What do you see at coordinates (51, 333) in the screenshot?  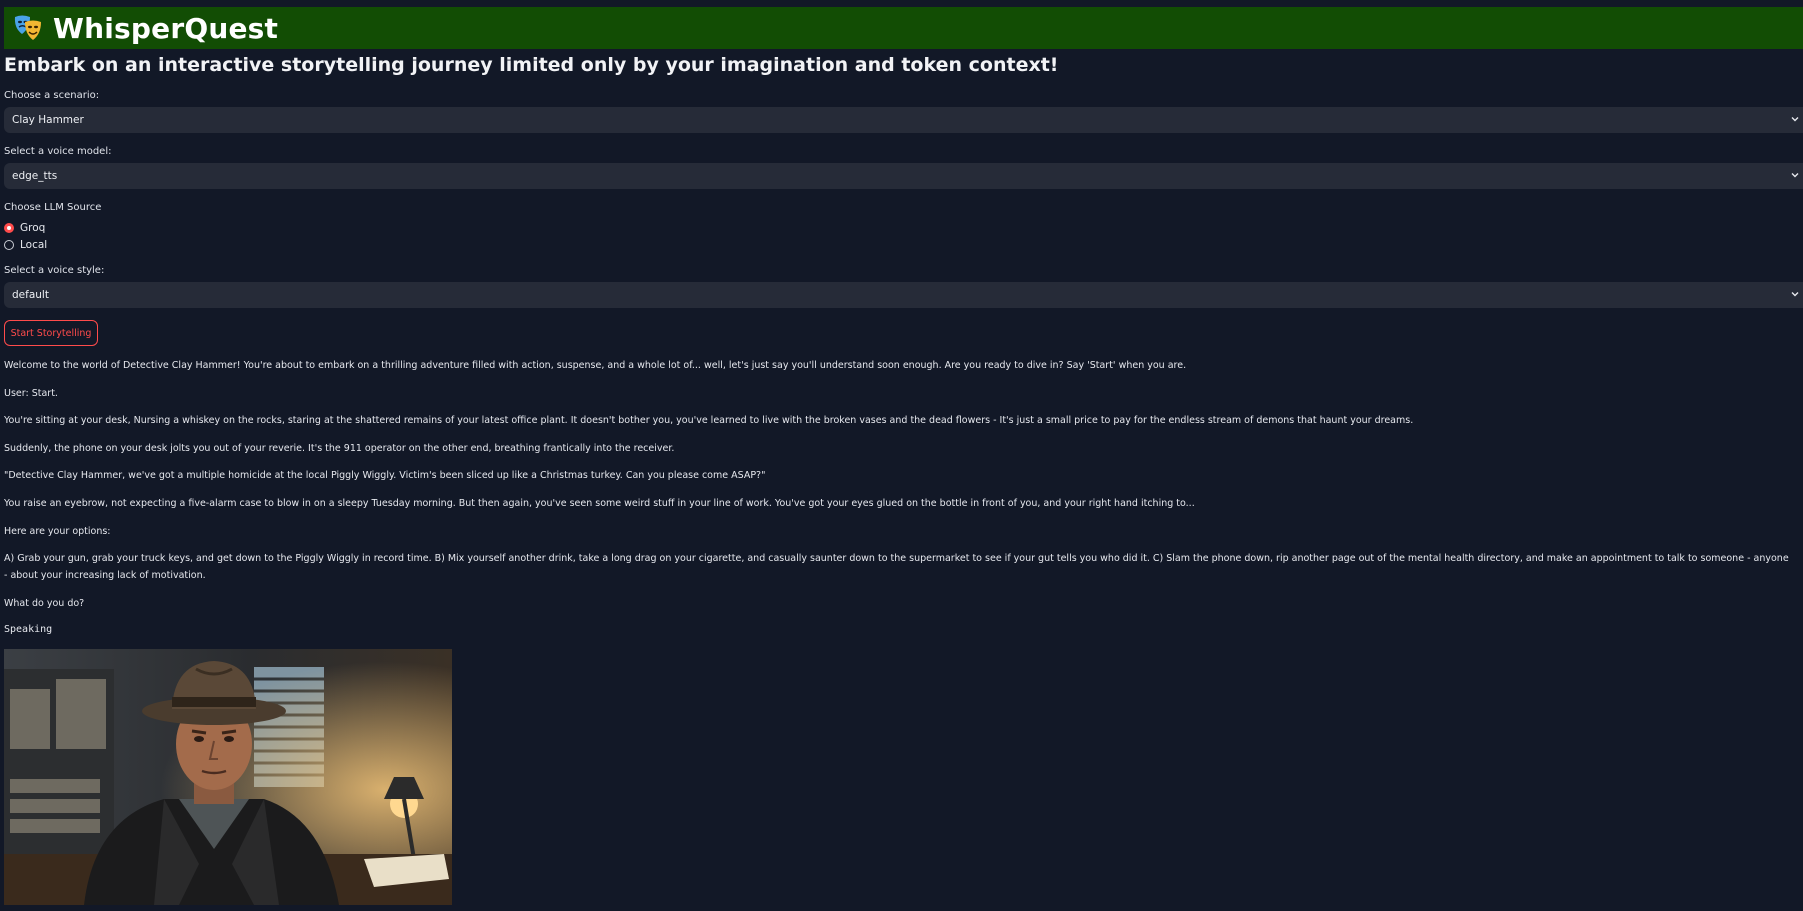 I see `start-storytelling-button: Start Storytelling` at bounding box center [51, 333].